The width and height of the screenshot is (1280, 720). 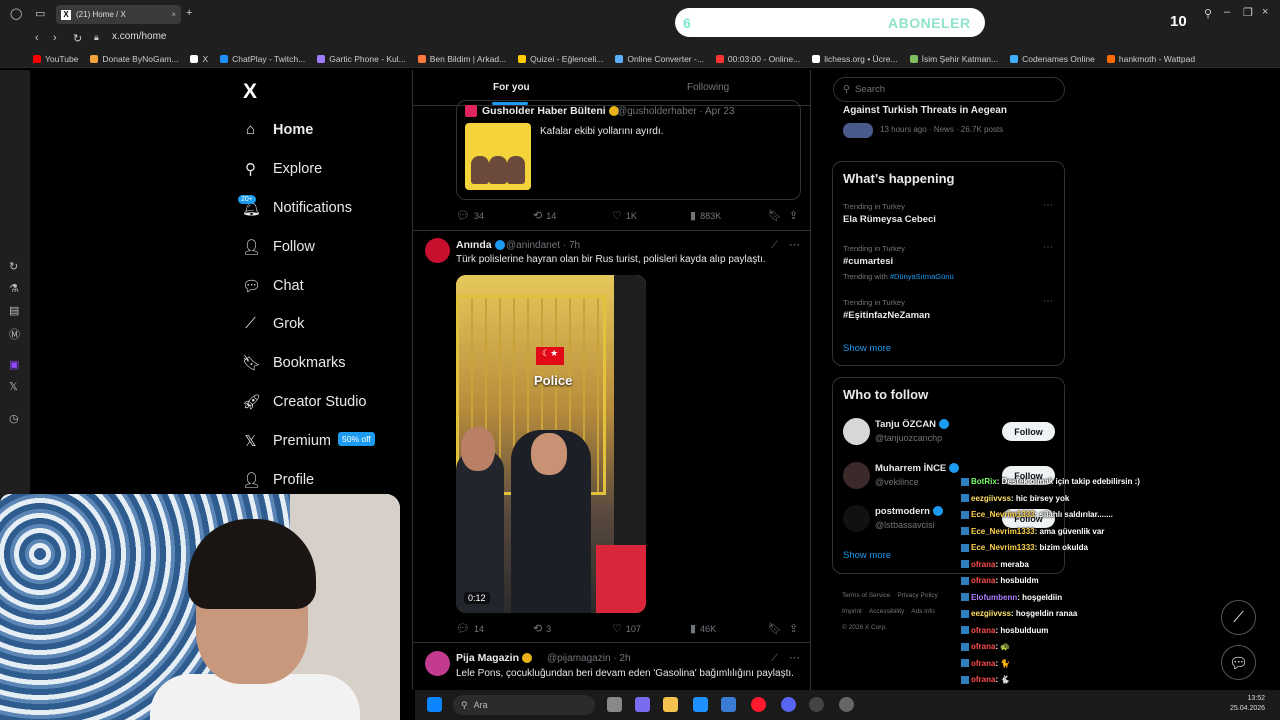 I want to click on footer-link: Privacy Policy, so click(x=917, y=595).